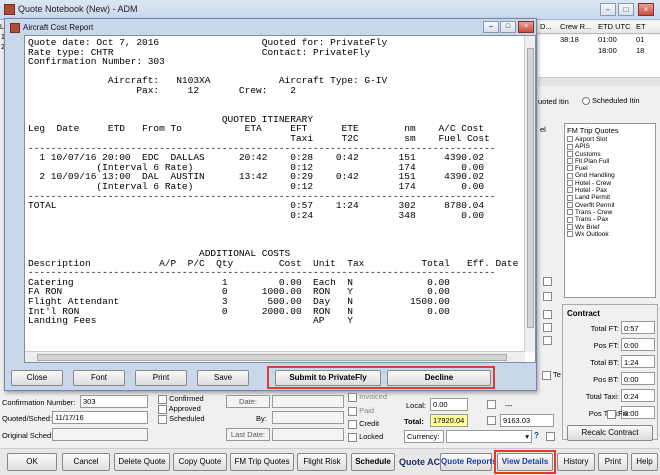  What do you see at coordinates (599, 81) in the screenshot?
I see `grid-horizontal-scrollbar` at bounding box center [599, 81].